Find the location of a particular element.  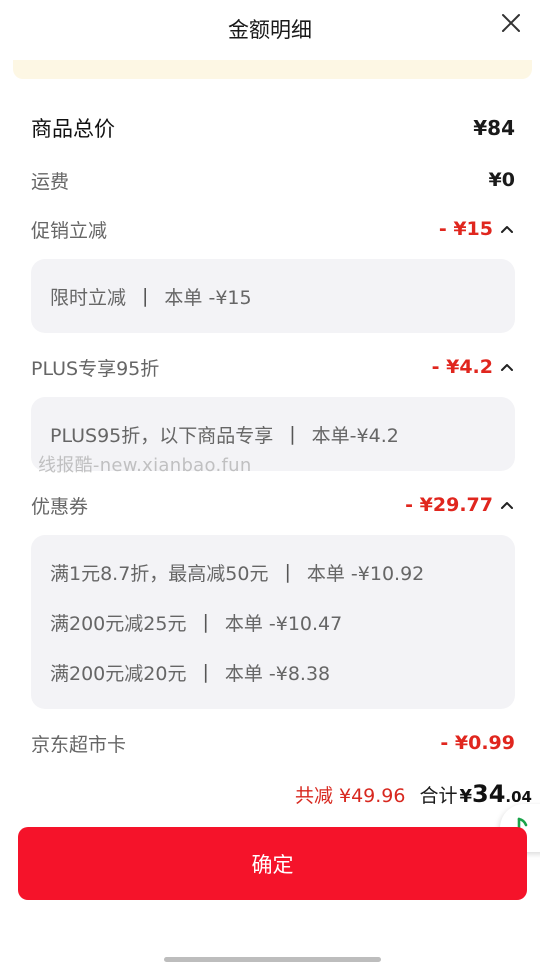

notice-strip is located at coordinates (272, 69).